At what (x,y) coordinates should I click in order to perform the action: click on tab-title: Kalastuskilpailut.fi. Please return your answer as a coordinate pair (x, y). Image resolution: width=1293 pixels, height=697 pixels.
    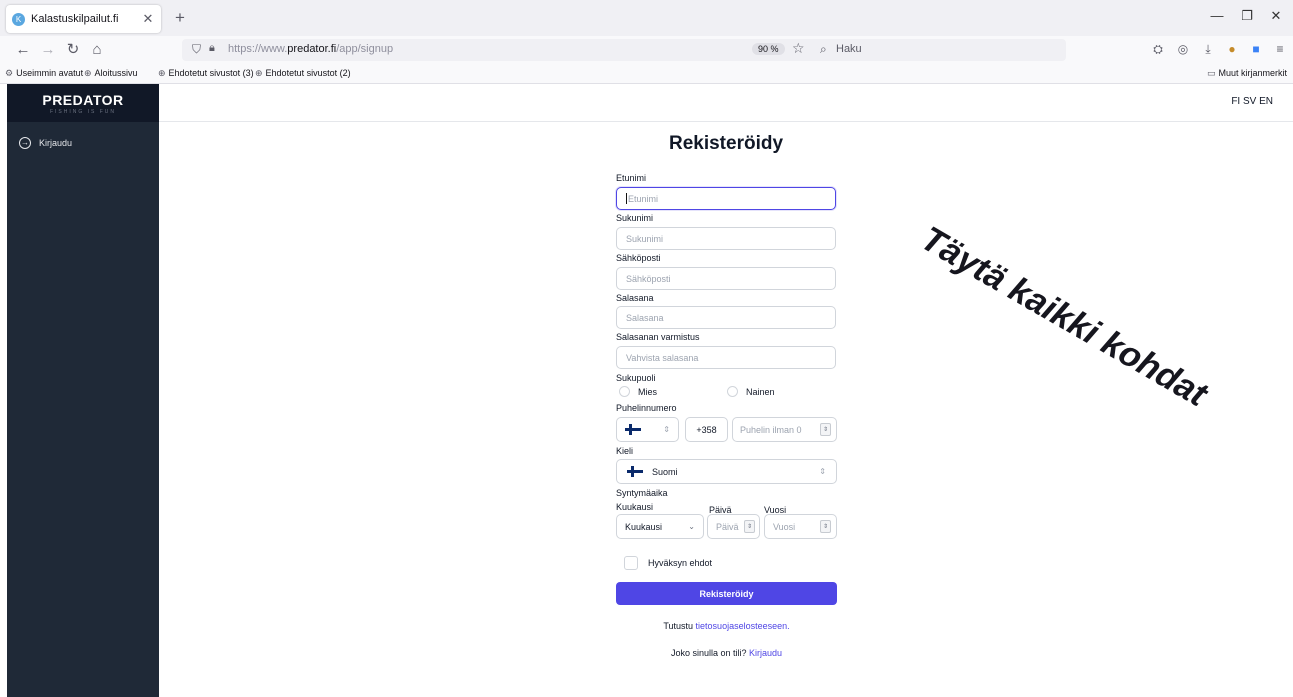
    Looking at the image, I should click on (75, 19).